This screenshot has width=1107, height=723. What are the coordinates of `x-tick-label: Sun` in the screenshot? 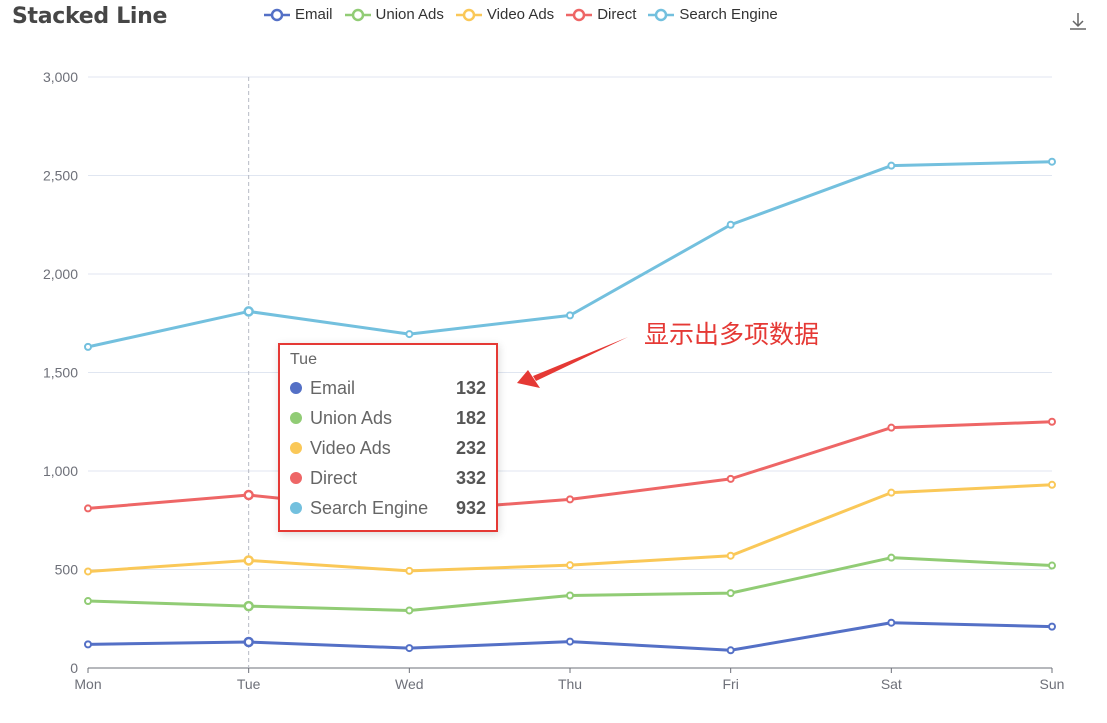 It's located at (1052, 684).